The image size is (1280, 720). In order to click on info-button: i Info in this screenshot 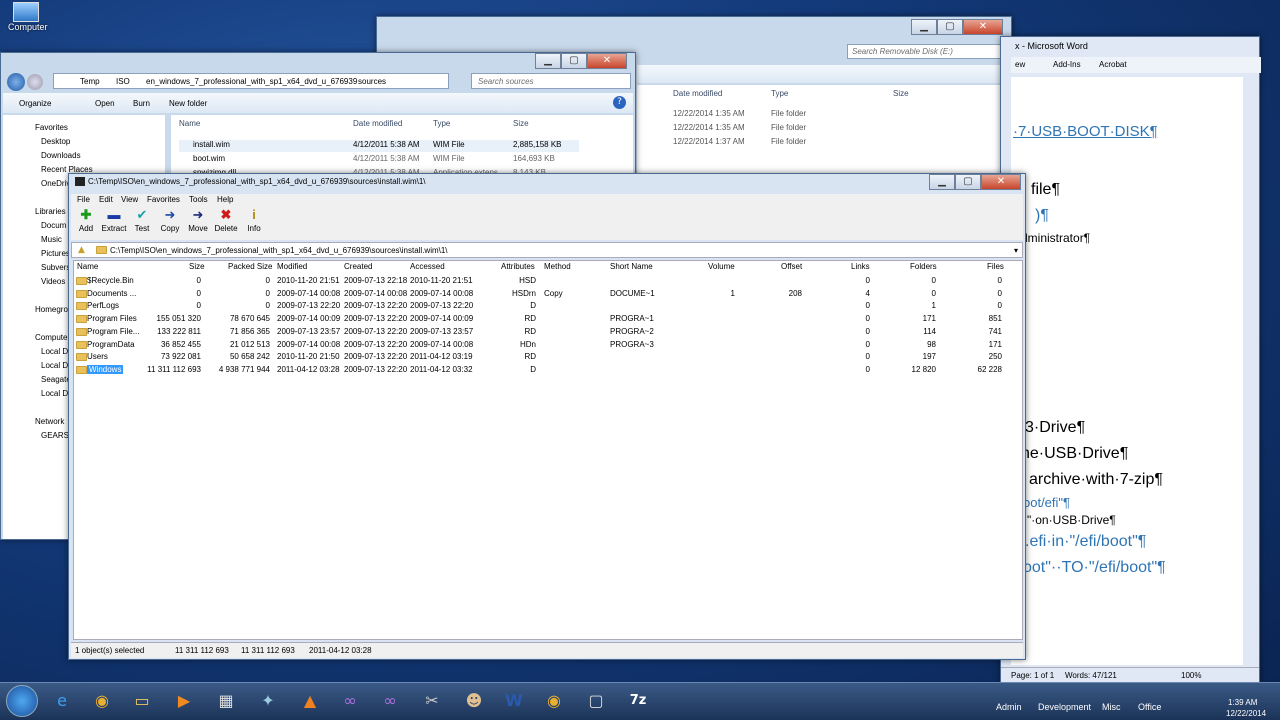, I will do `click(254, 221)`.